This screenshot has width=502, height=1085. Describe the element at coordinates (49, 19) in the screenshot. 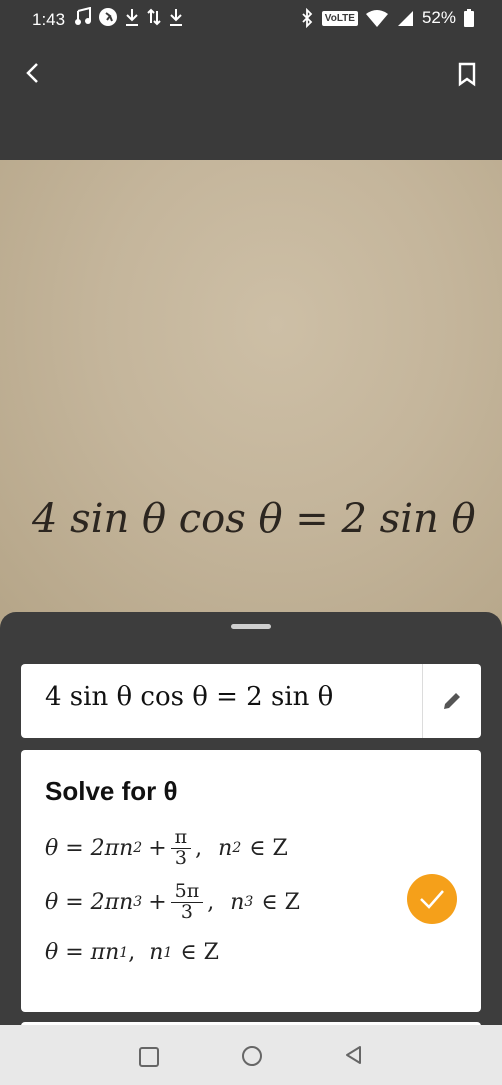

I see `status-time: 1:43` at that location.